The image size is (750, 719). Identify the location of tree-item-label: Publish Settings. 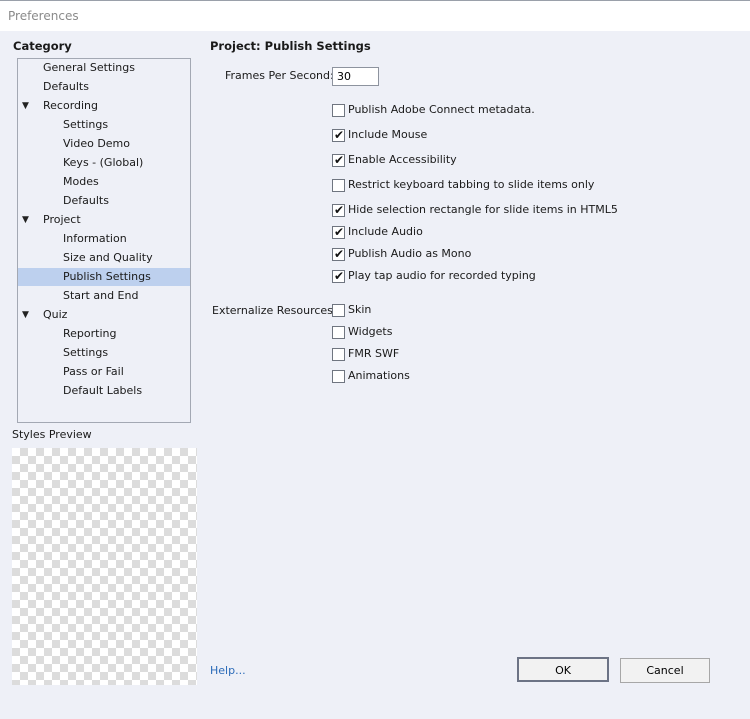
(107, 276).